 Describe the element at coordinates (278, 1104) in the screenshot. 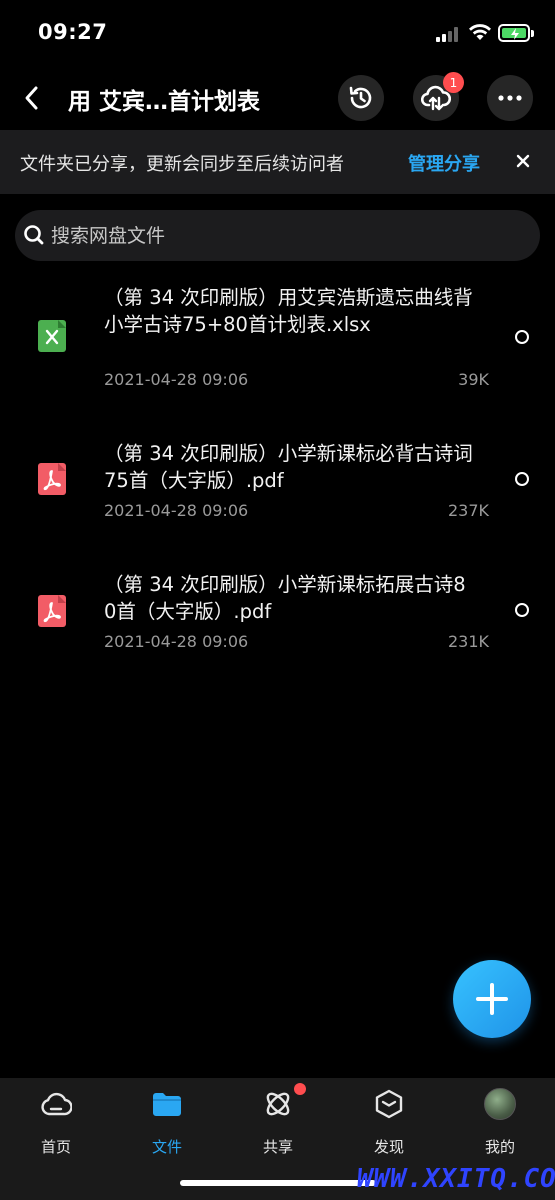

I see `atom-icon` at that location.